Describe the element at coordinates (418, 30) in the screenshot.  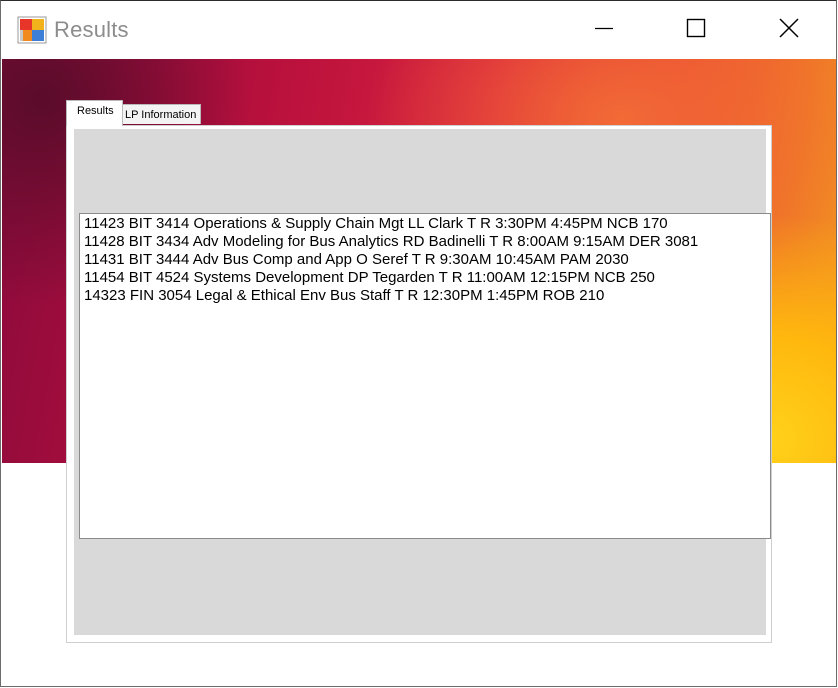
I see `title-bar: Results` at that location.